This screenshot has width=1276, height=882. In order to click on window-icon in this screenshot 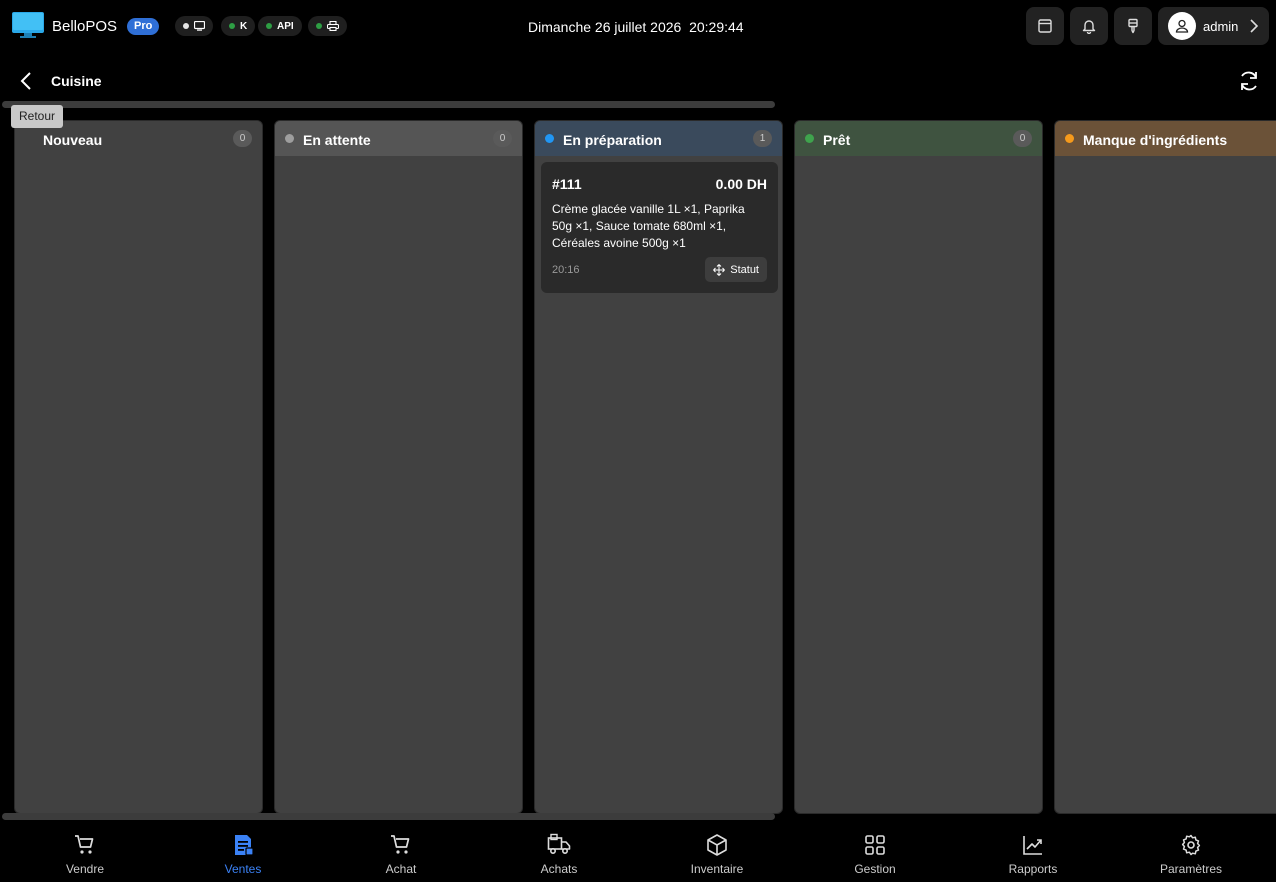, I will do `click(1045, 26)`.